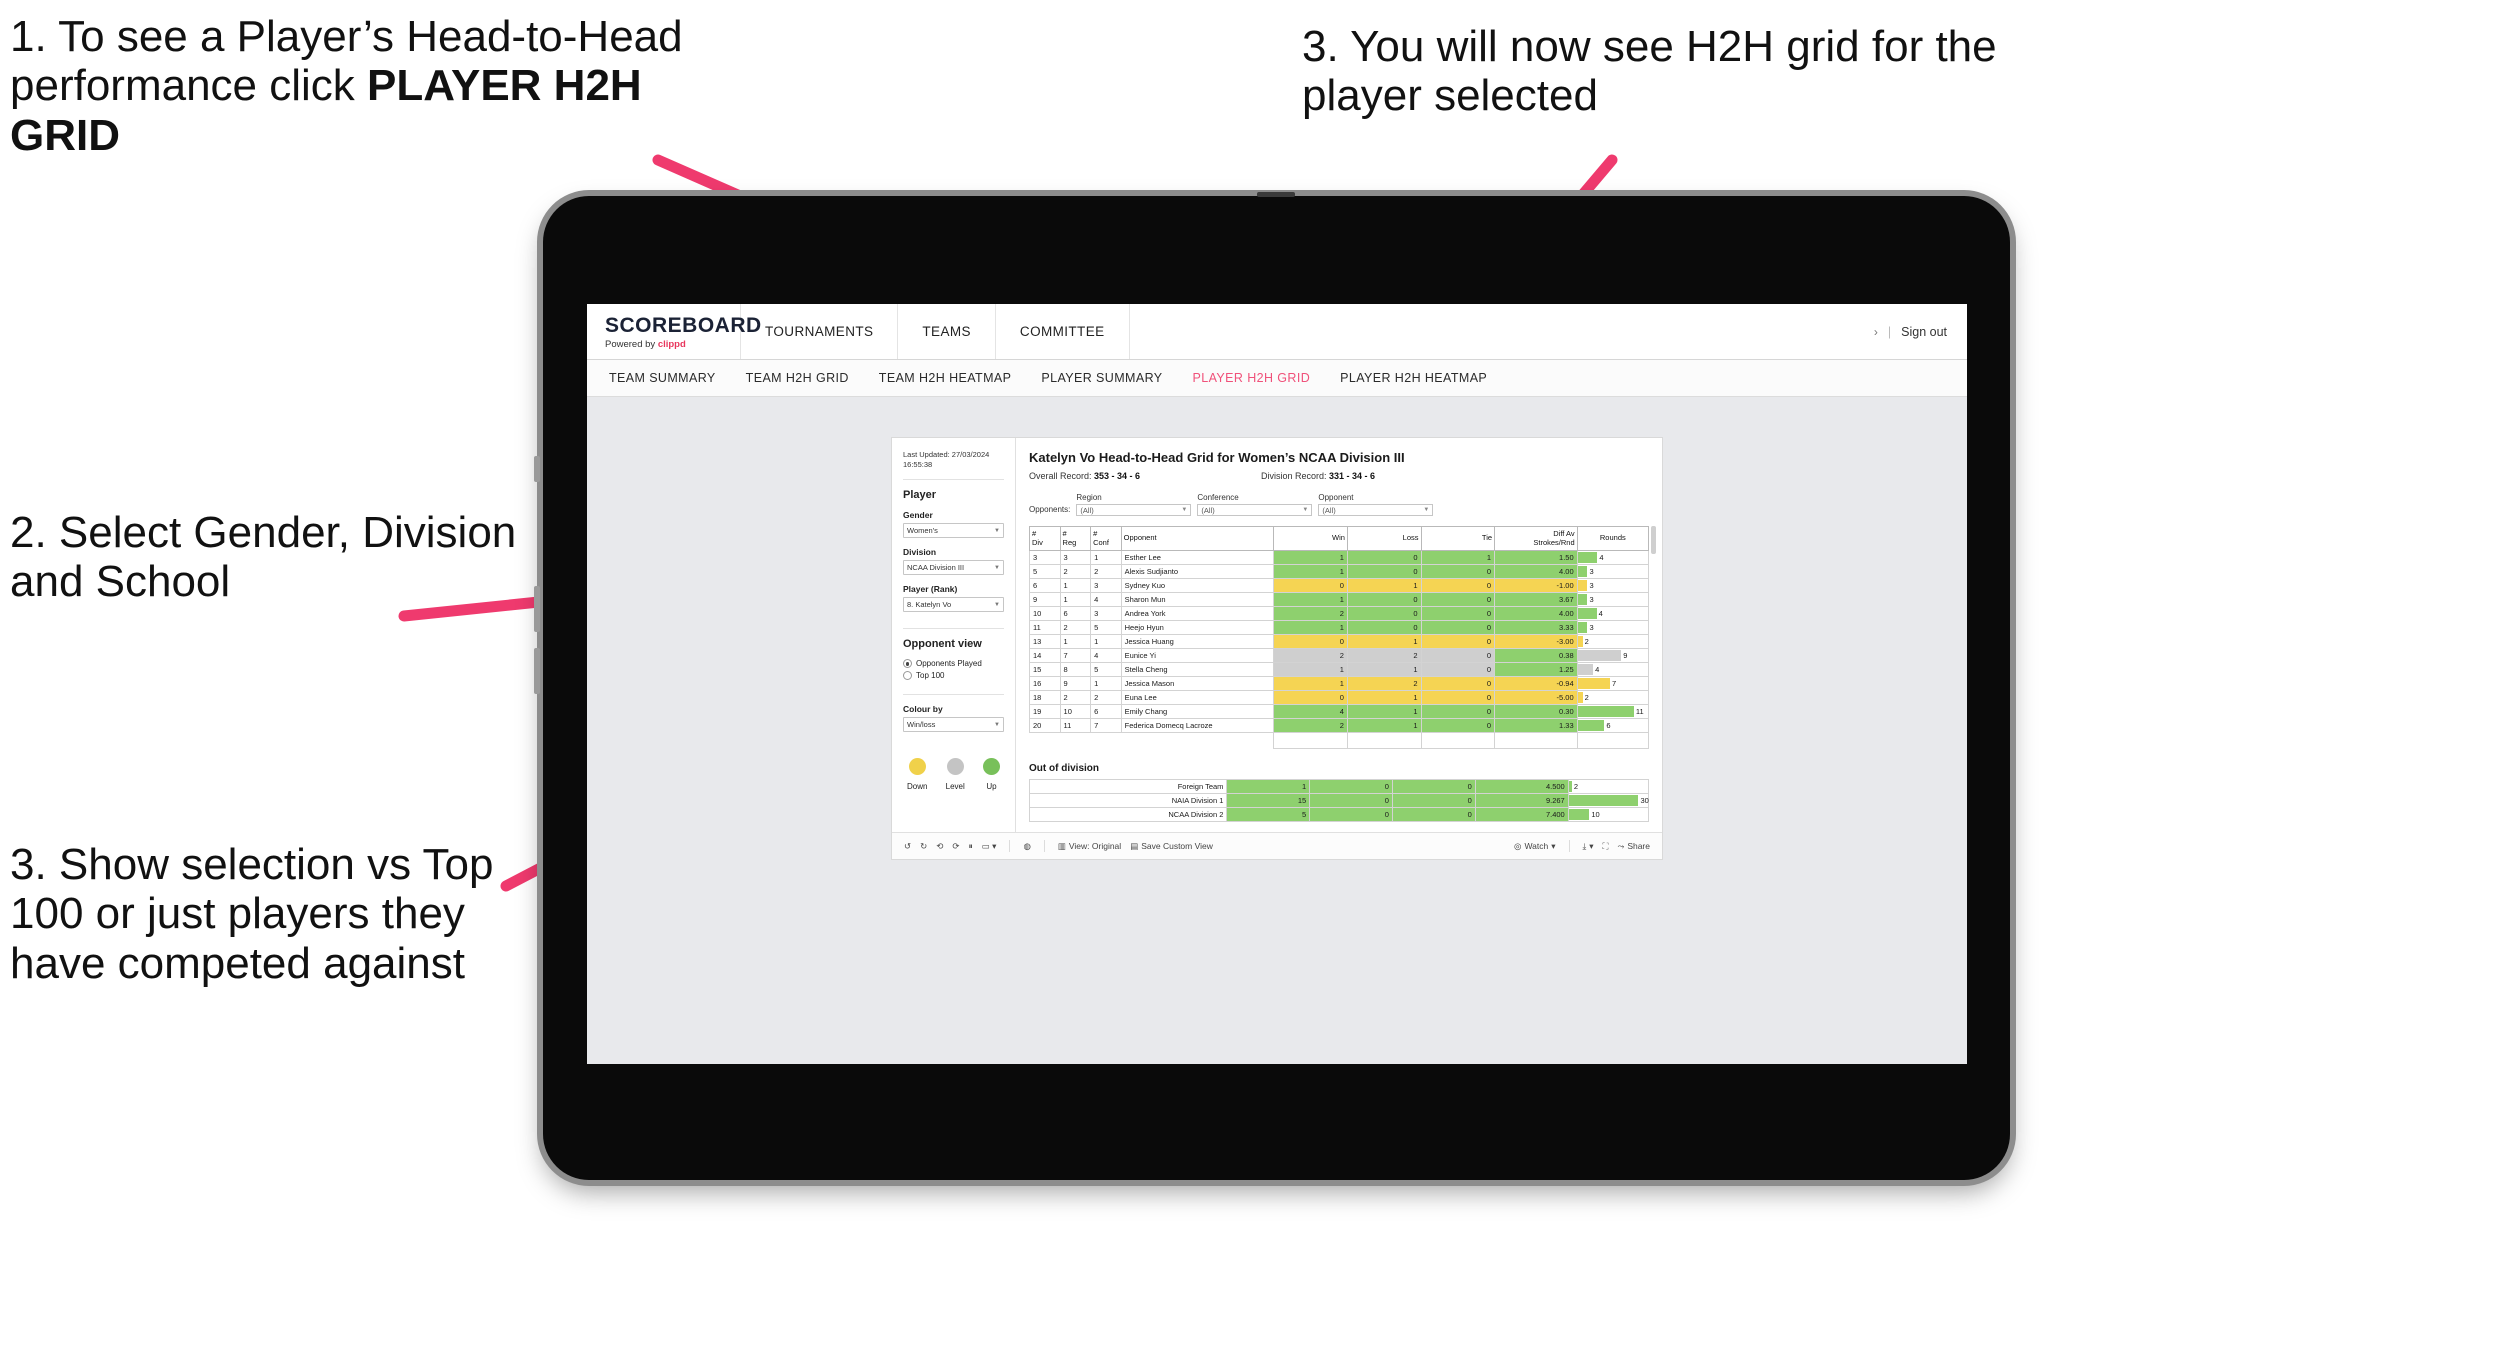 The image size is (2512, 1352). Describe the element at coordinates (1197, 538) in the screenshot. I see `col-opponent: Opponent` at that location.